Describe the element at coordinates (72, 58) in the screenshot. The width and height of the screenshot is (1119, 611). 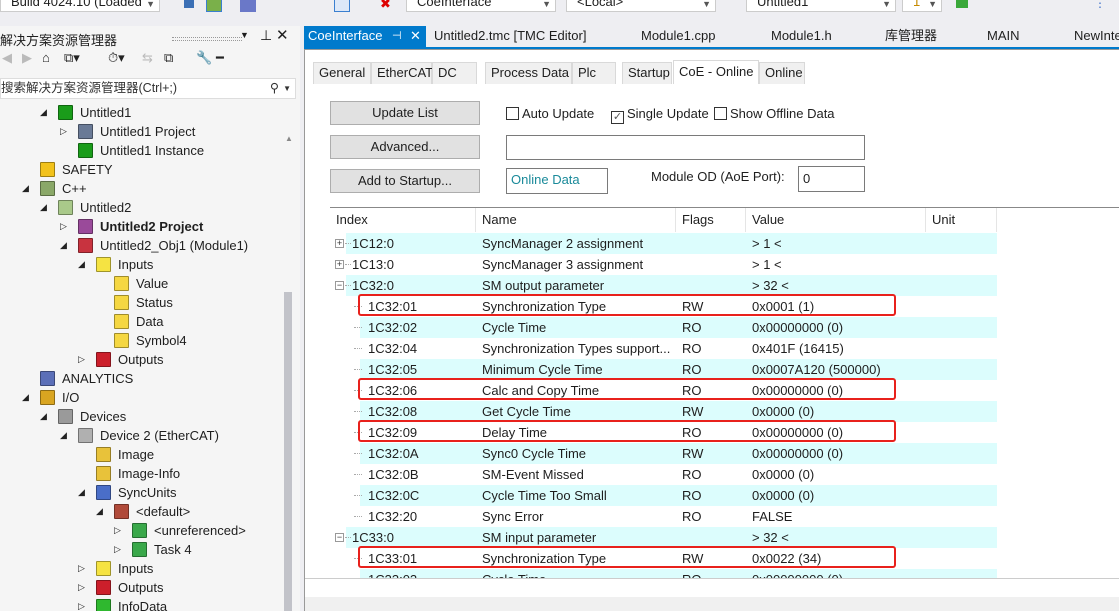
I see `switch-views-icon: ⧉▾` at that location.